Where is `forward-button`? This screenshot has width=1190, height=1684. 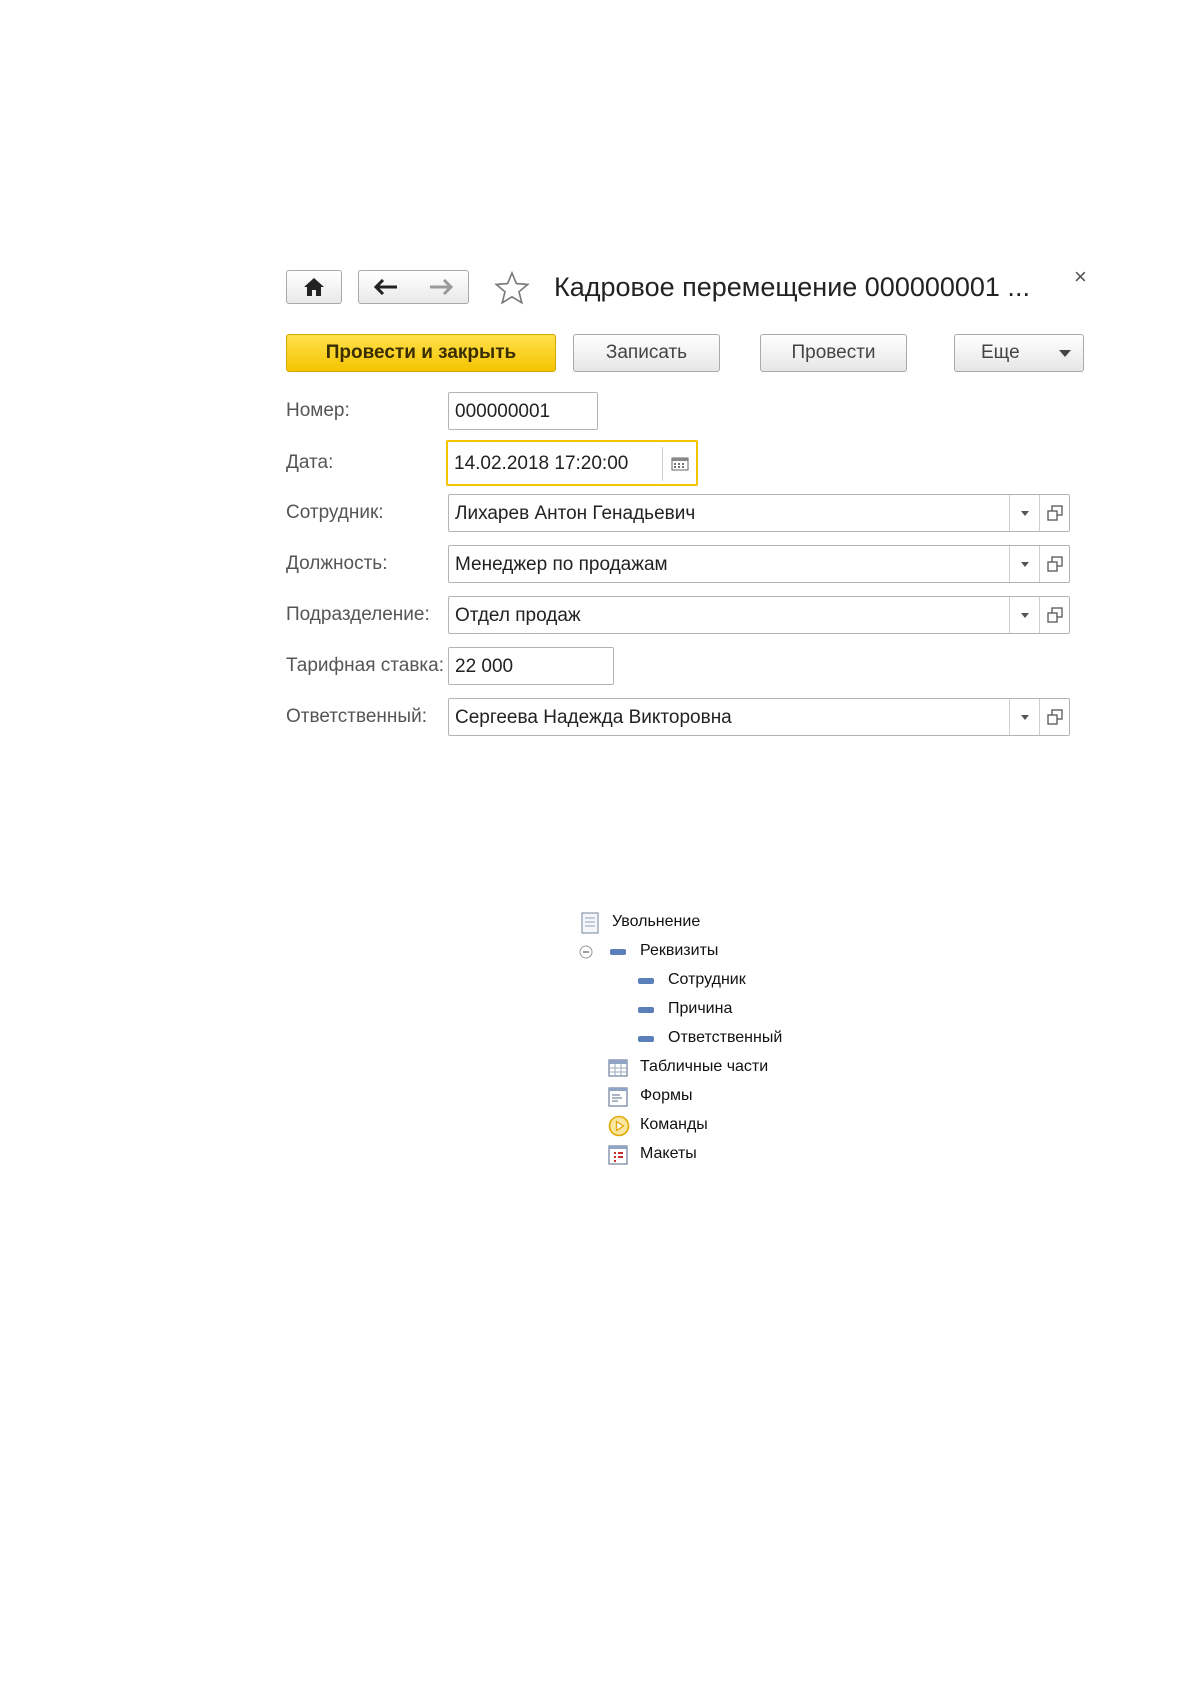 forward-button is located at coordinates (441, 287).